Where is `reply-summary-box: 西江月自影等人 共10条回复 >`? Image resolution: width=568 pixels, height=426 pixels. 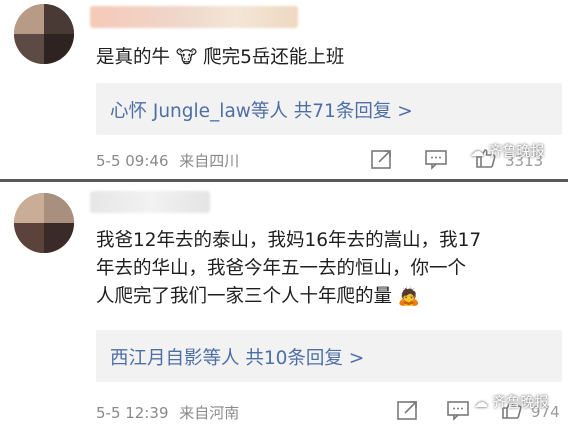 reply-summary-box: 西江月自影等人 共10条回复 > is located at coordinates (329, 356).